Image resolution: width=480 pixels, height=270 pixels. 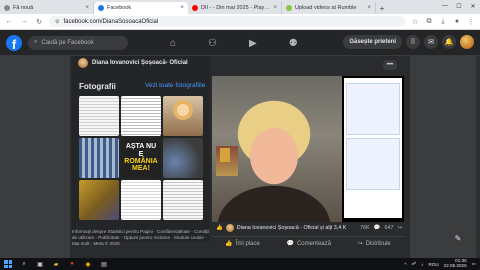 I want to click on messenger-icon: ✉, so click(x=431, y=42).